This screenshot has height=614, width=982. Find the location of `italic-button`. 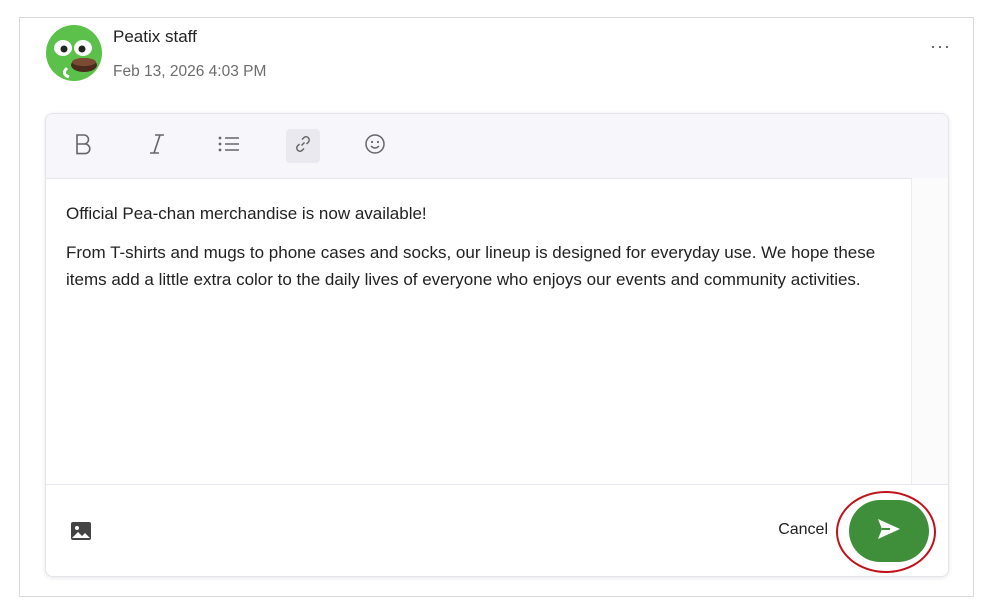

italic-button is located at coordinates (157, 146).